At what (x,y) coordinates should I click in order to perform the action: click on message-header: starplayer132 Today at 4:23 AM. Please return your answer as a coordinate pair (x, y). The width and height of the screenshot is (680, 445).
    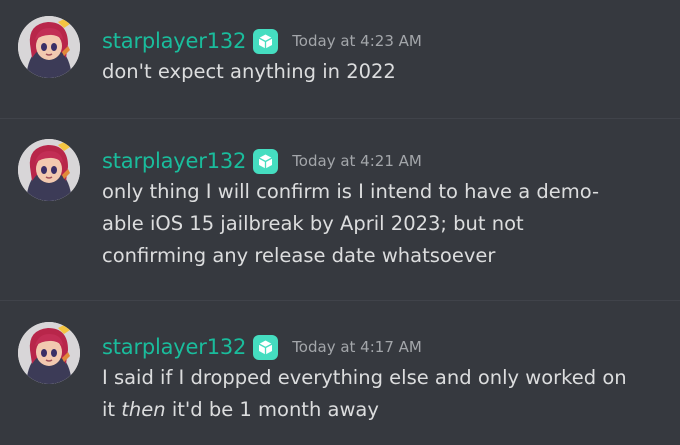
    Looking at the image, I should click on (262, 41).